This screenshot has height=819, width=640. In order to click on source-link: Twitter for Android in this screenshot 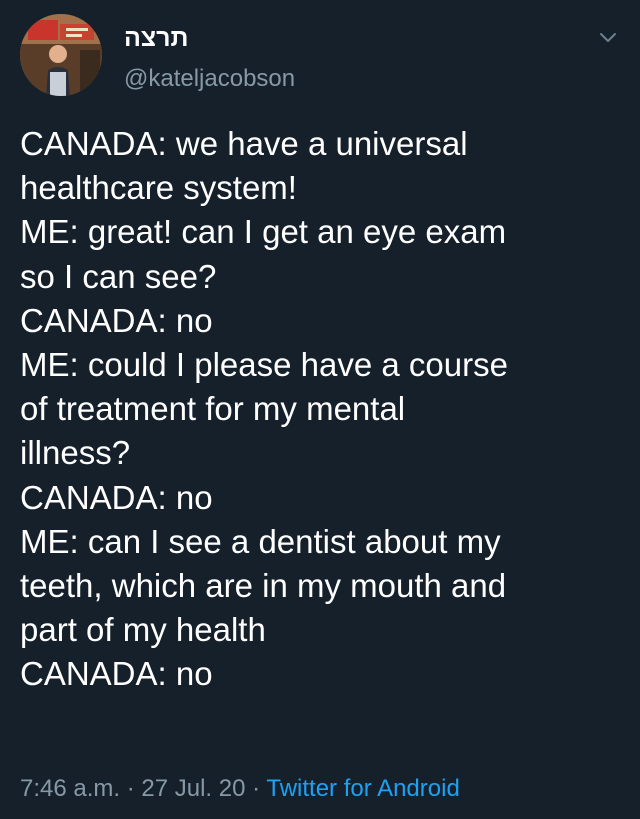, I will do `click(362, 788)`.